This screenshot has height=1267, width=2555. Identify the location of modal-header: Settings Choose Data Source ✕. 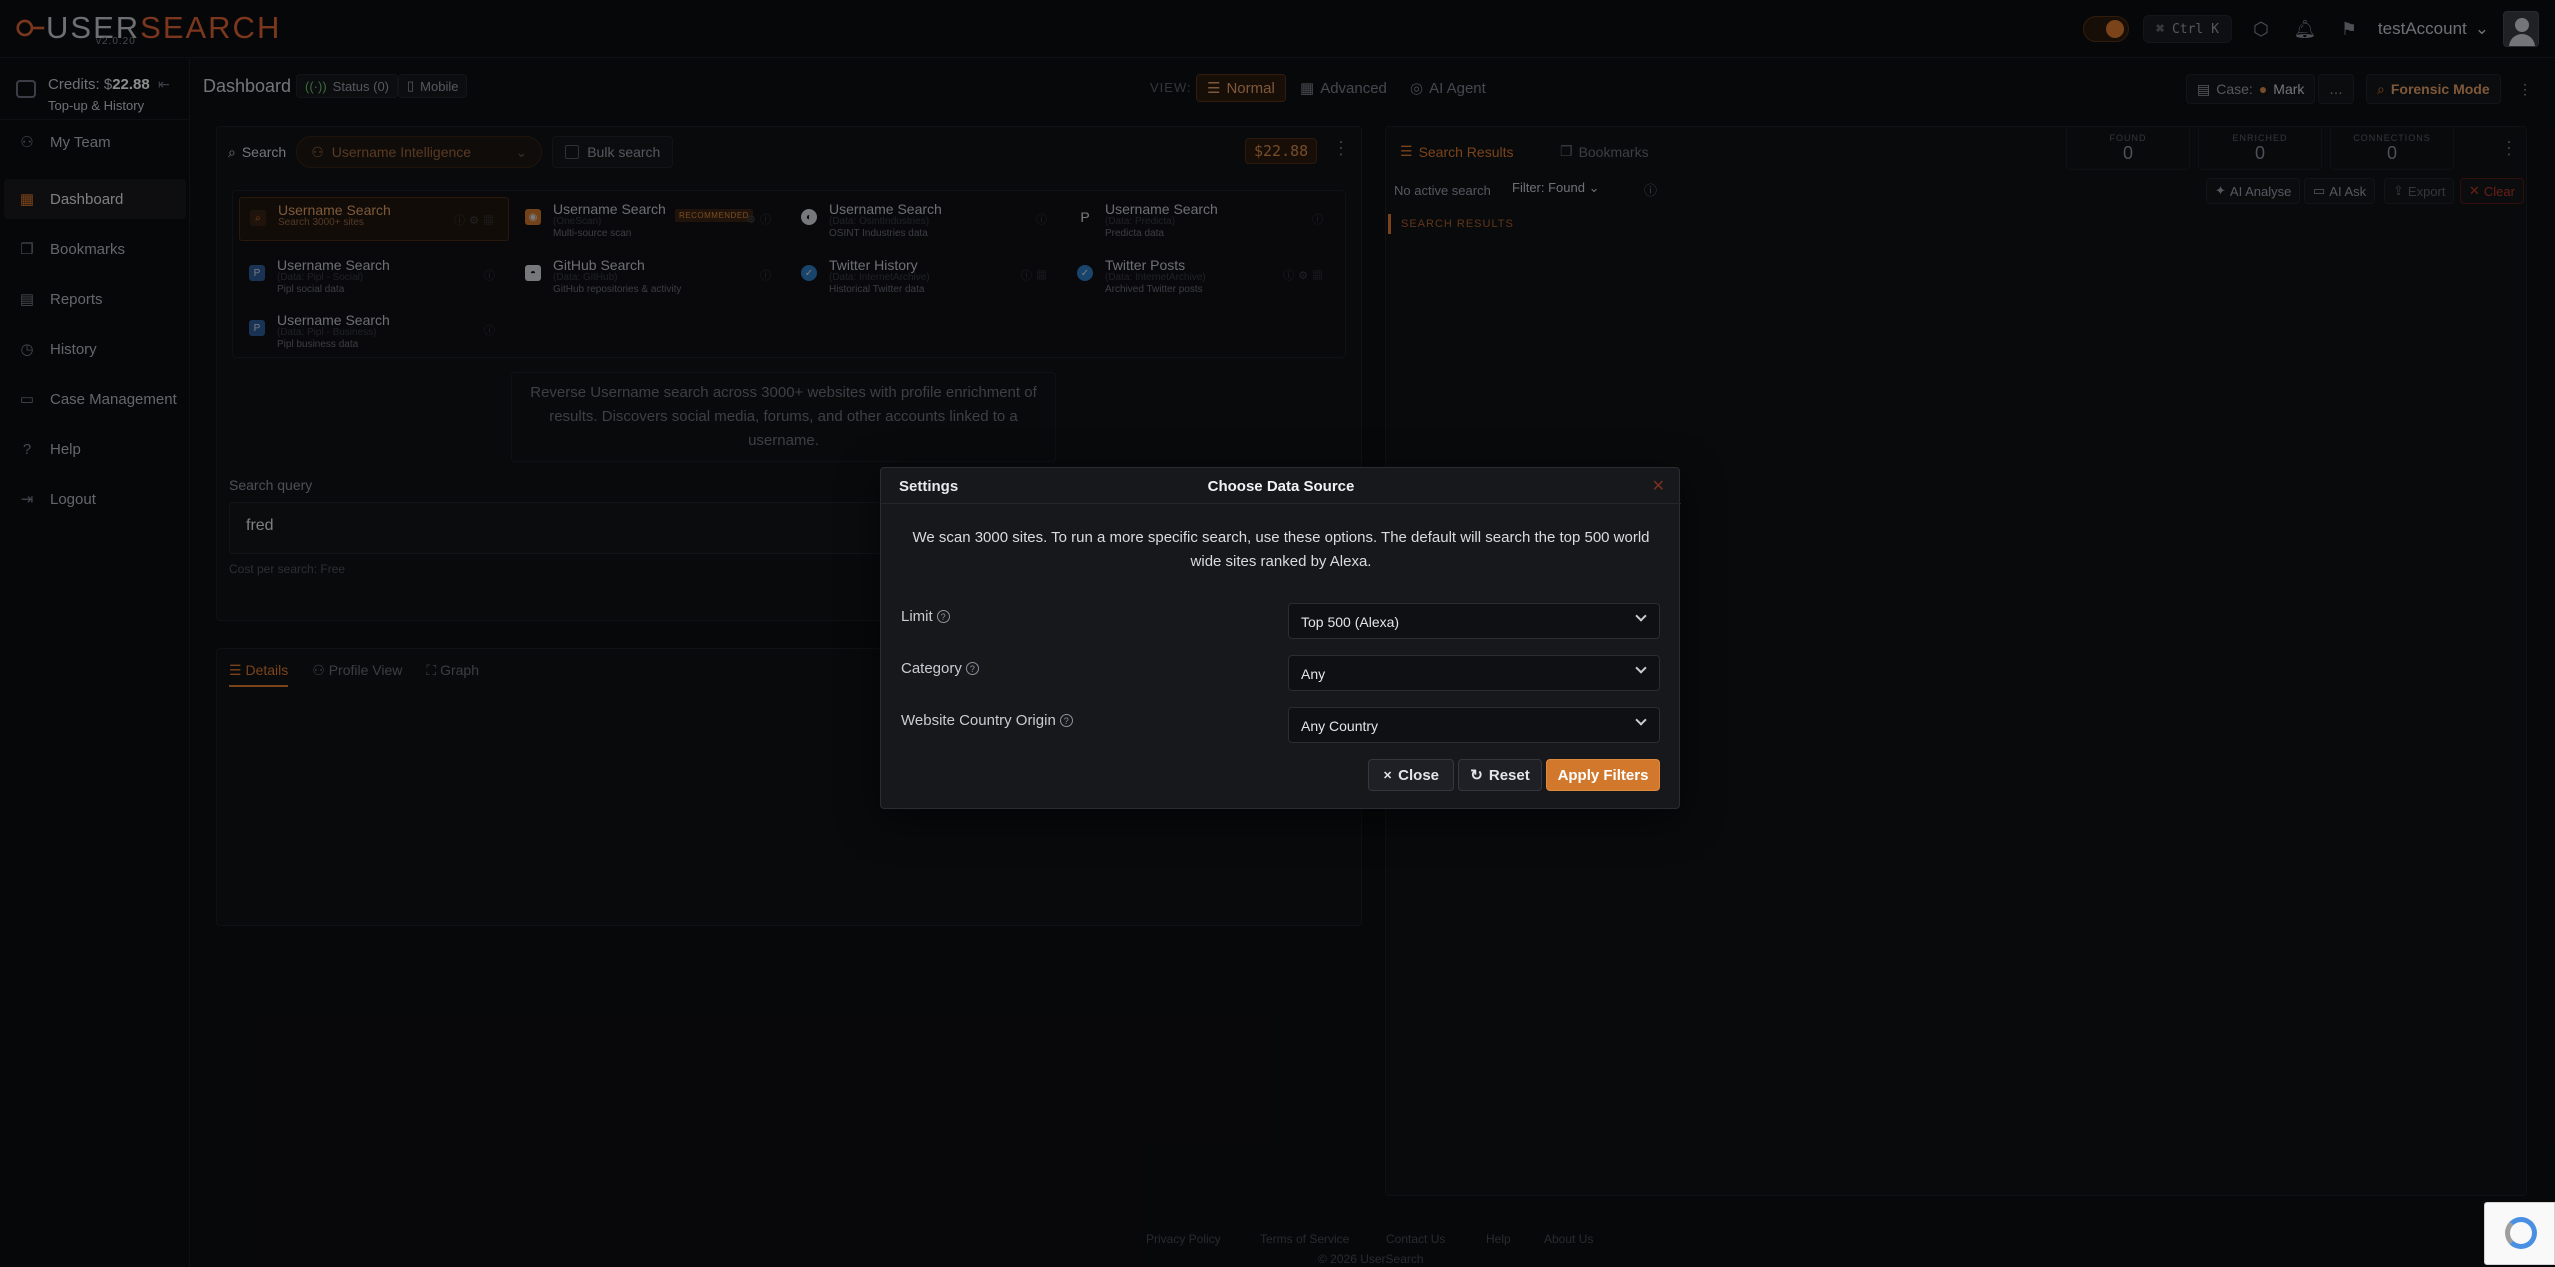
(1281, 486).